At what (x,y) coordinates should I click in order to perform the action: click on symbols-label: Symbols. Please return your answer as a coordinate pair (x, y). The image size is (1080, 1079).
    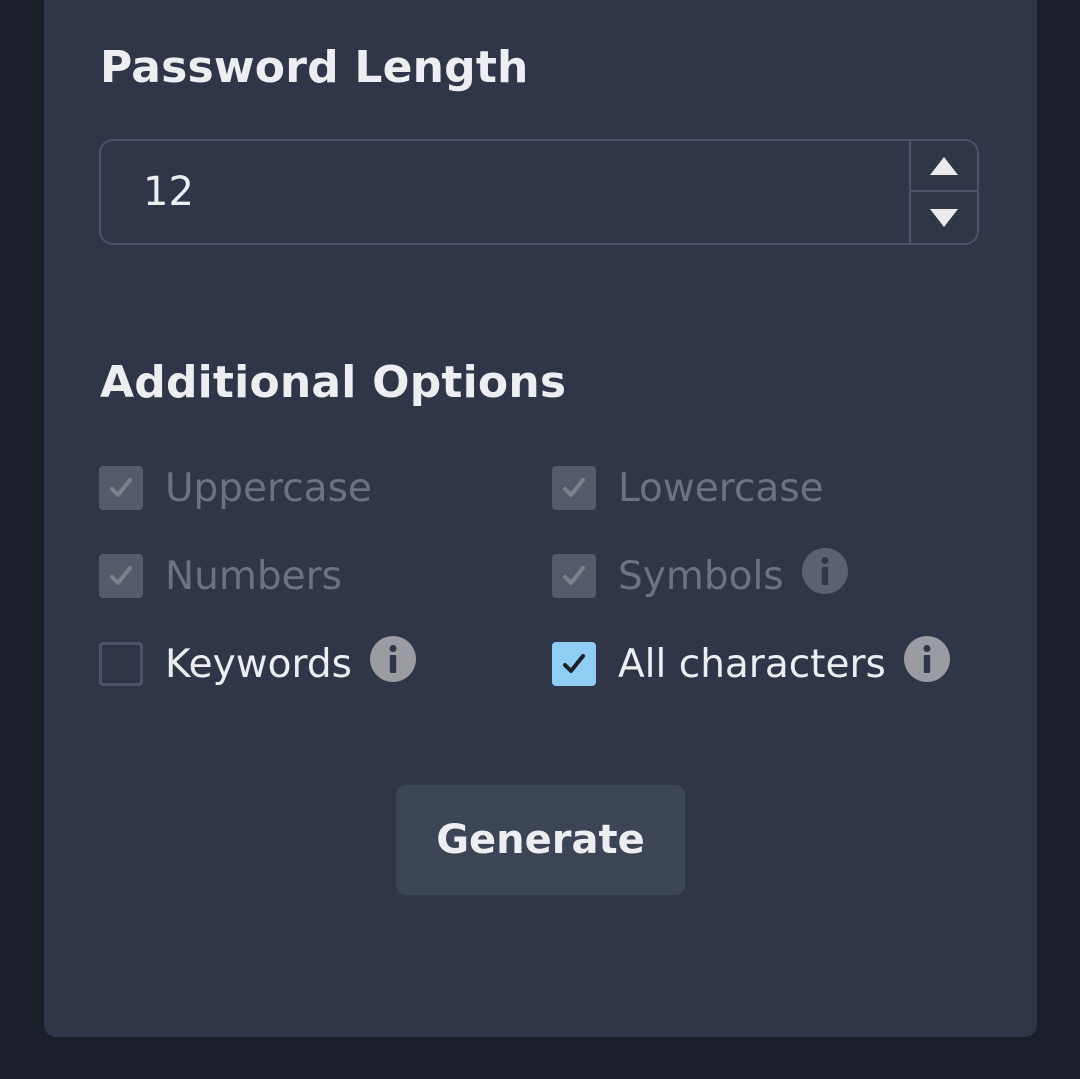
    Looking at the image, I should click on (701, 576).